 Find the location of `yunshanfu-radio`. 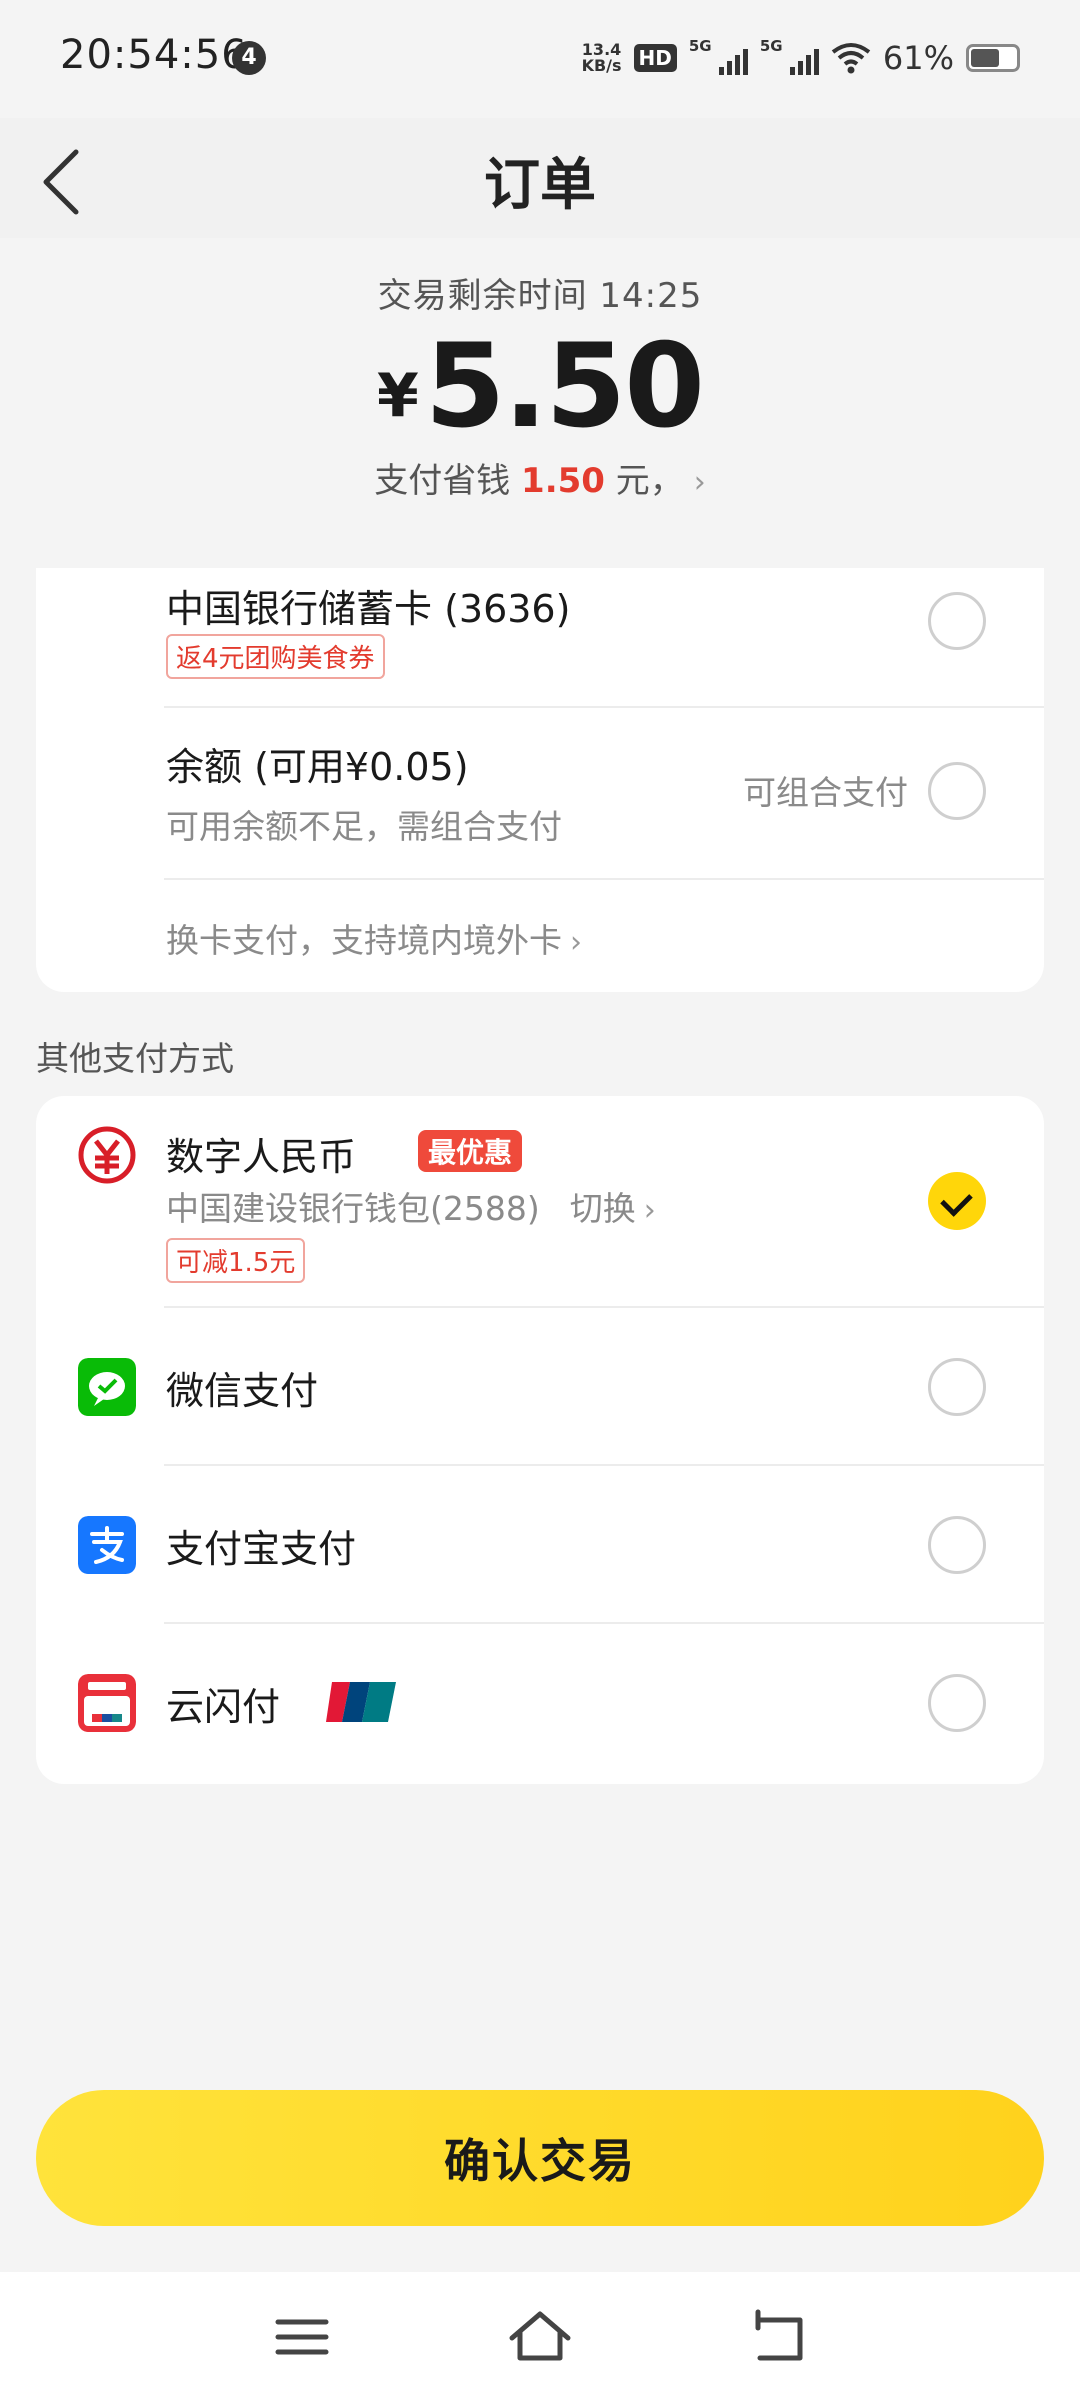

yunshanfu-radio is located at coordinates (957, 1703).